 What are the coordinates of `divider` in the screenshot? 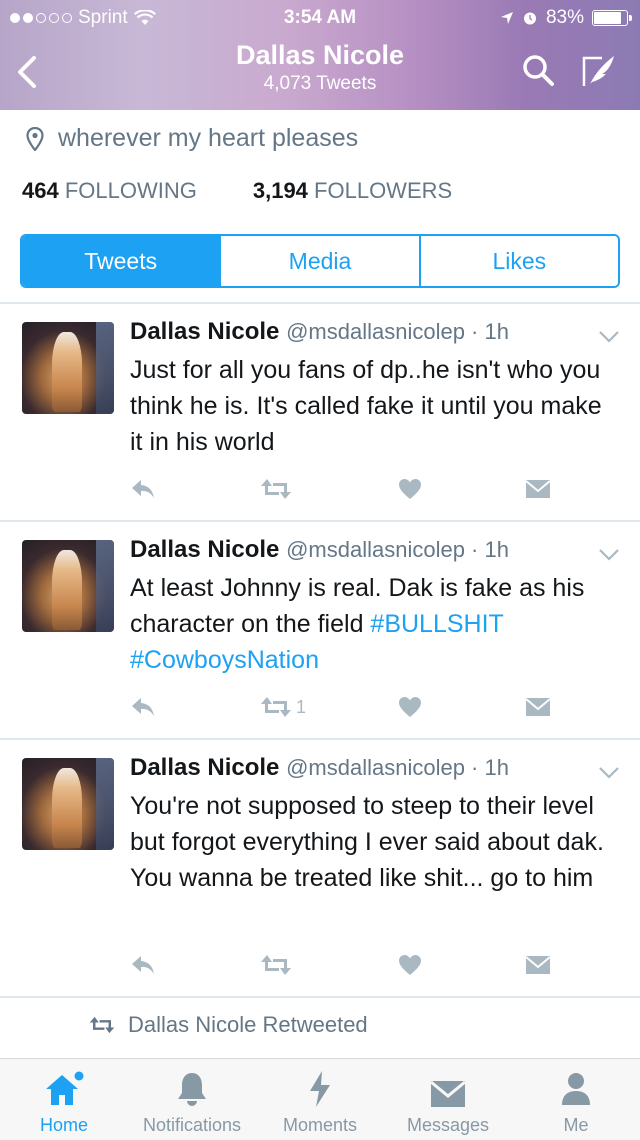 It's located at (320, 997).